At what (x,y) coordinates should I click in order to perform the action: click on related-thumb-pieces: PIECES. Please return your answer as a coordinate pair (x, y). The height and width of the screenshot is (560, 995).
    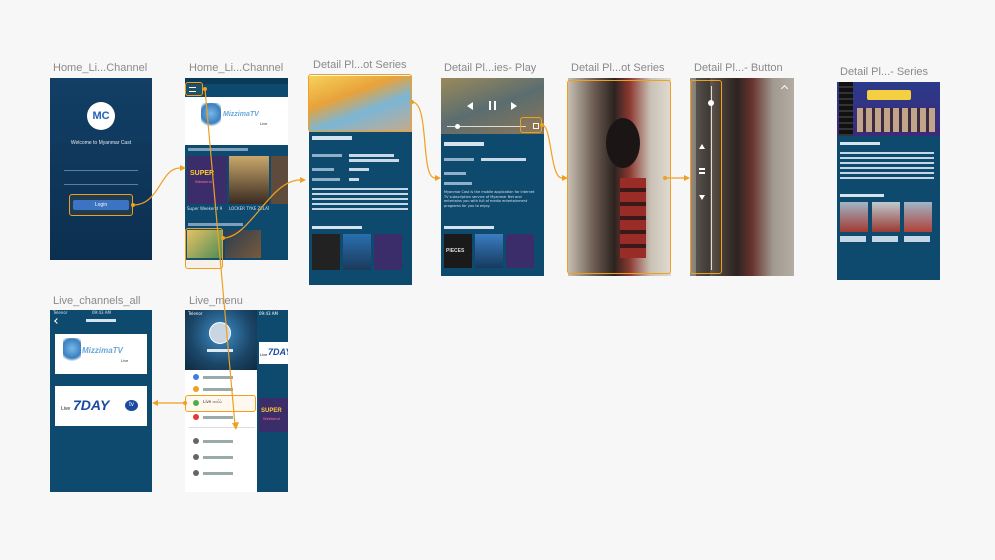
    Looking at the image, I should click on (458, 251).